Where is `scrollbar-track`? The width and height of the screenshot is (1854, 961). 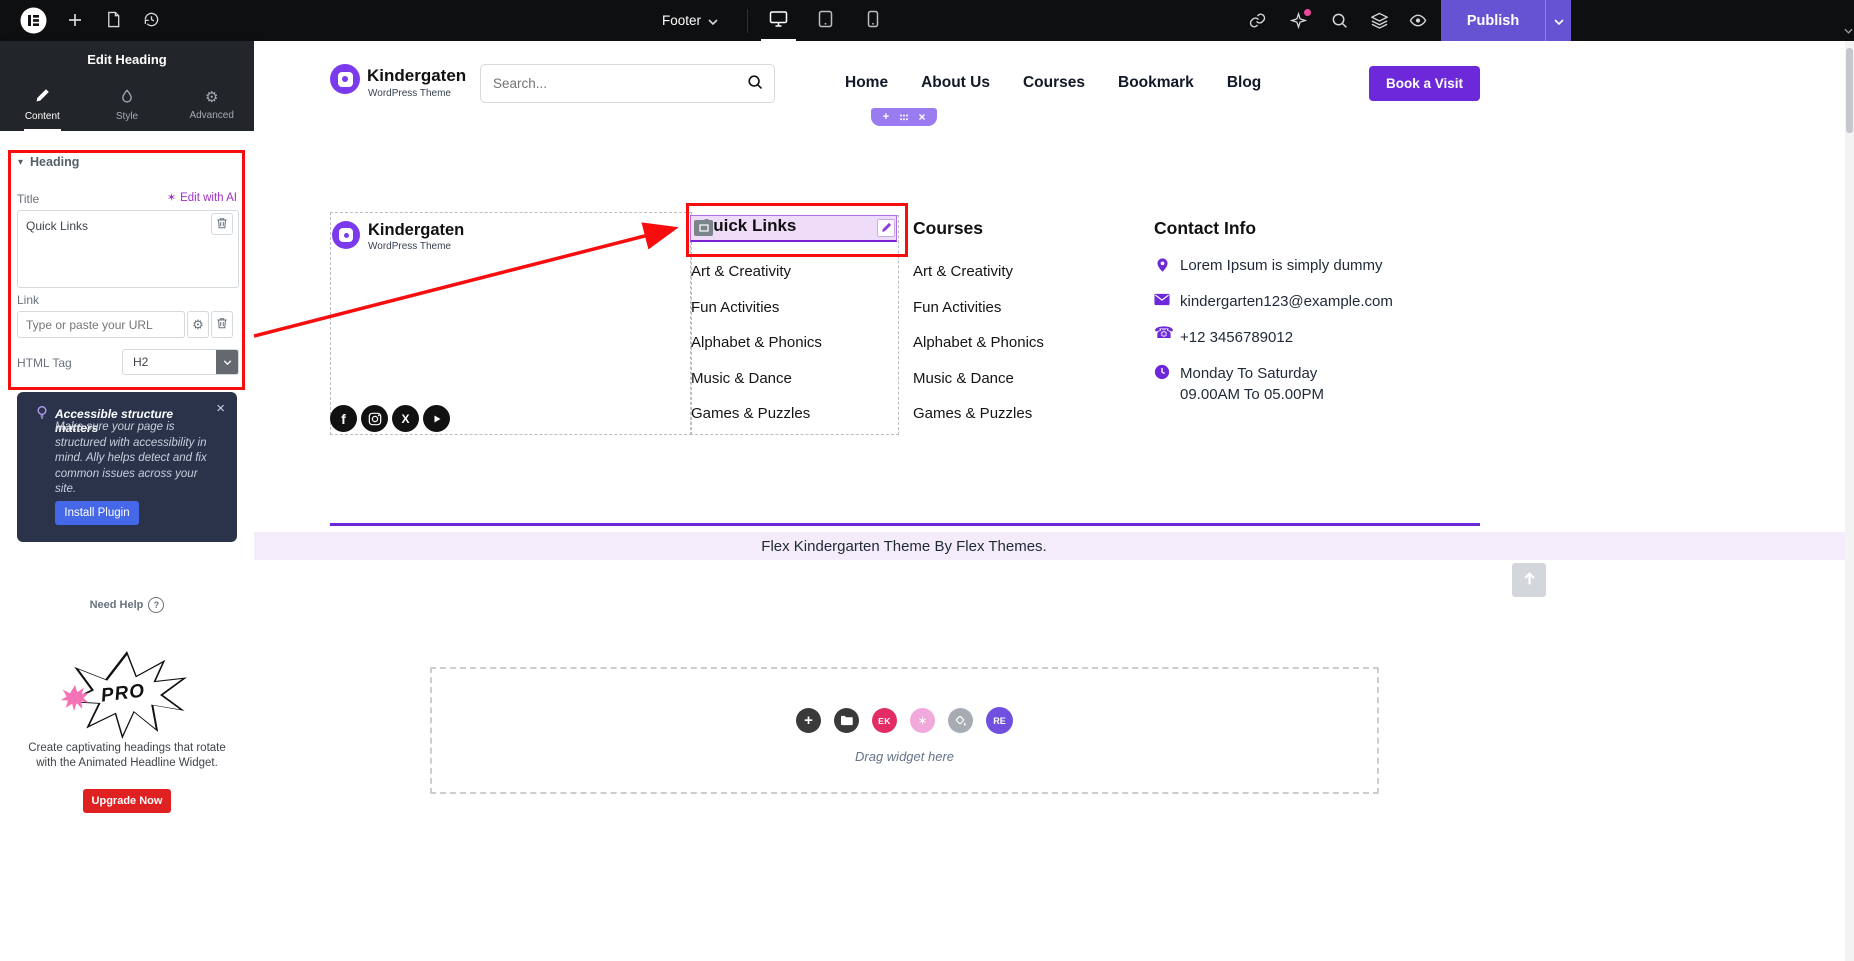
scrollbar-track is located at coordinates (1849, 501).